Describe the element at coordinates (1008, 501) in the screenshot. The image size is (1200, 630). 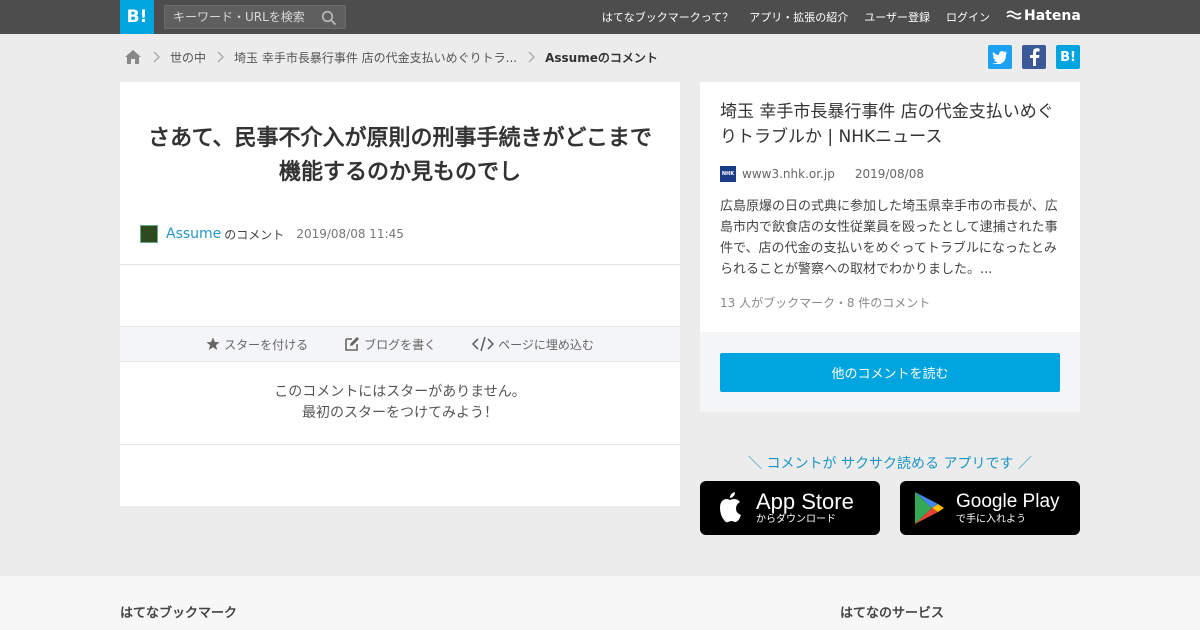
I see `google-play-label: Google Play` at that location.